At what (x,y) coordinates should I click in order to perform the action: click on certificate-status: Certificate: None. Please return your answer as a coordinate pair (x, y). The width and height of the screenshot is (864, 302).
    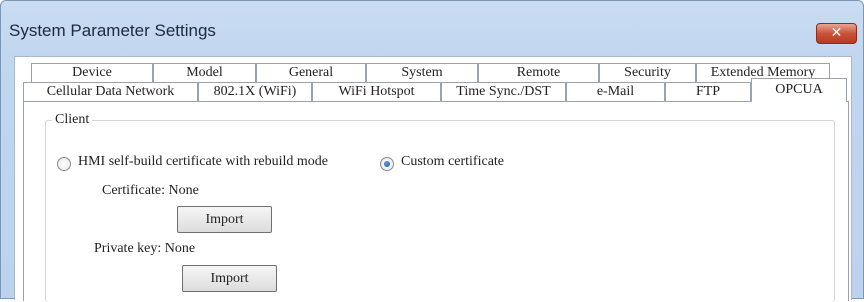
    Looking at the image, I should click on (150, 190).